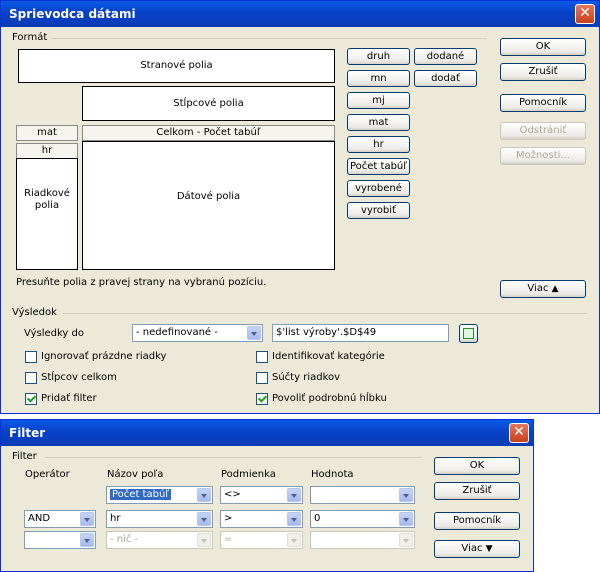 Image resolution: width=600 pixels, height=572 pixels. I want to click on results-target-input: $'list výroby'.$D$49, so click(360, 333).